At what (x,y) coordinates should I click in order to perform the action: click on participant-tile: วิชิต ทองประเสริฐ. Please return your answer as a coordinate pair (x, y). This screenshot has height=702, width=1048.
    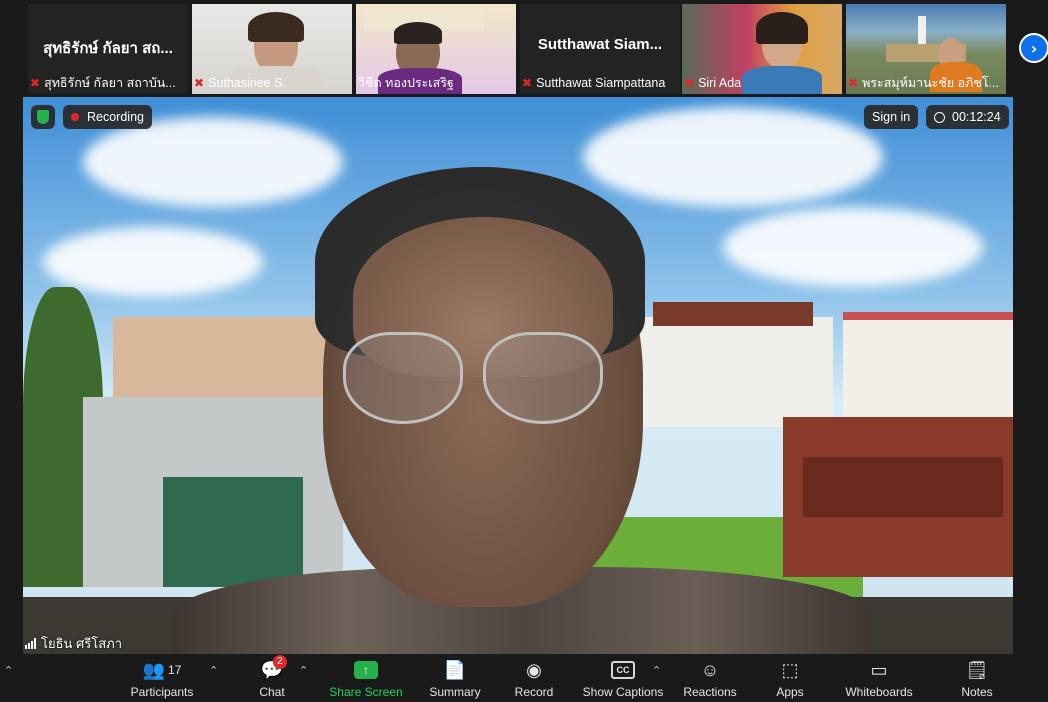
    Looking at the image, I should click on (436, 49).